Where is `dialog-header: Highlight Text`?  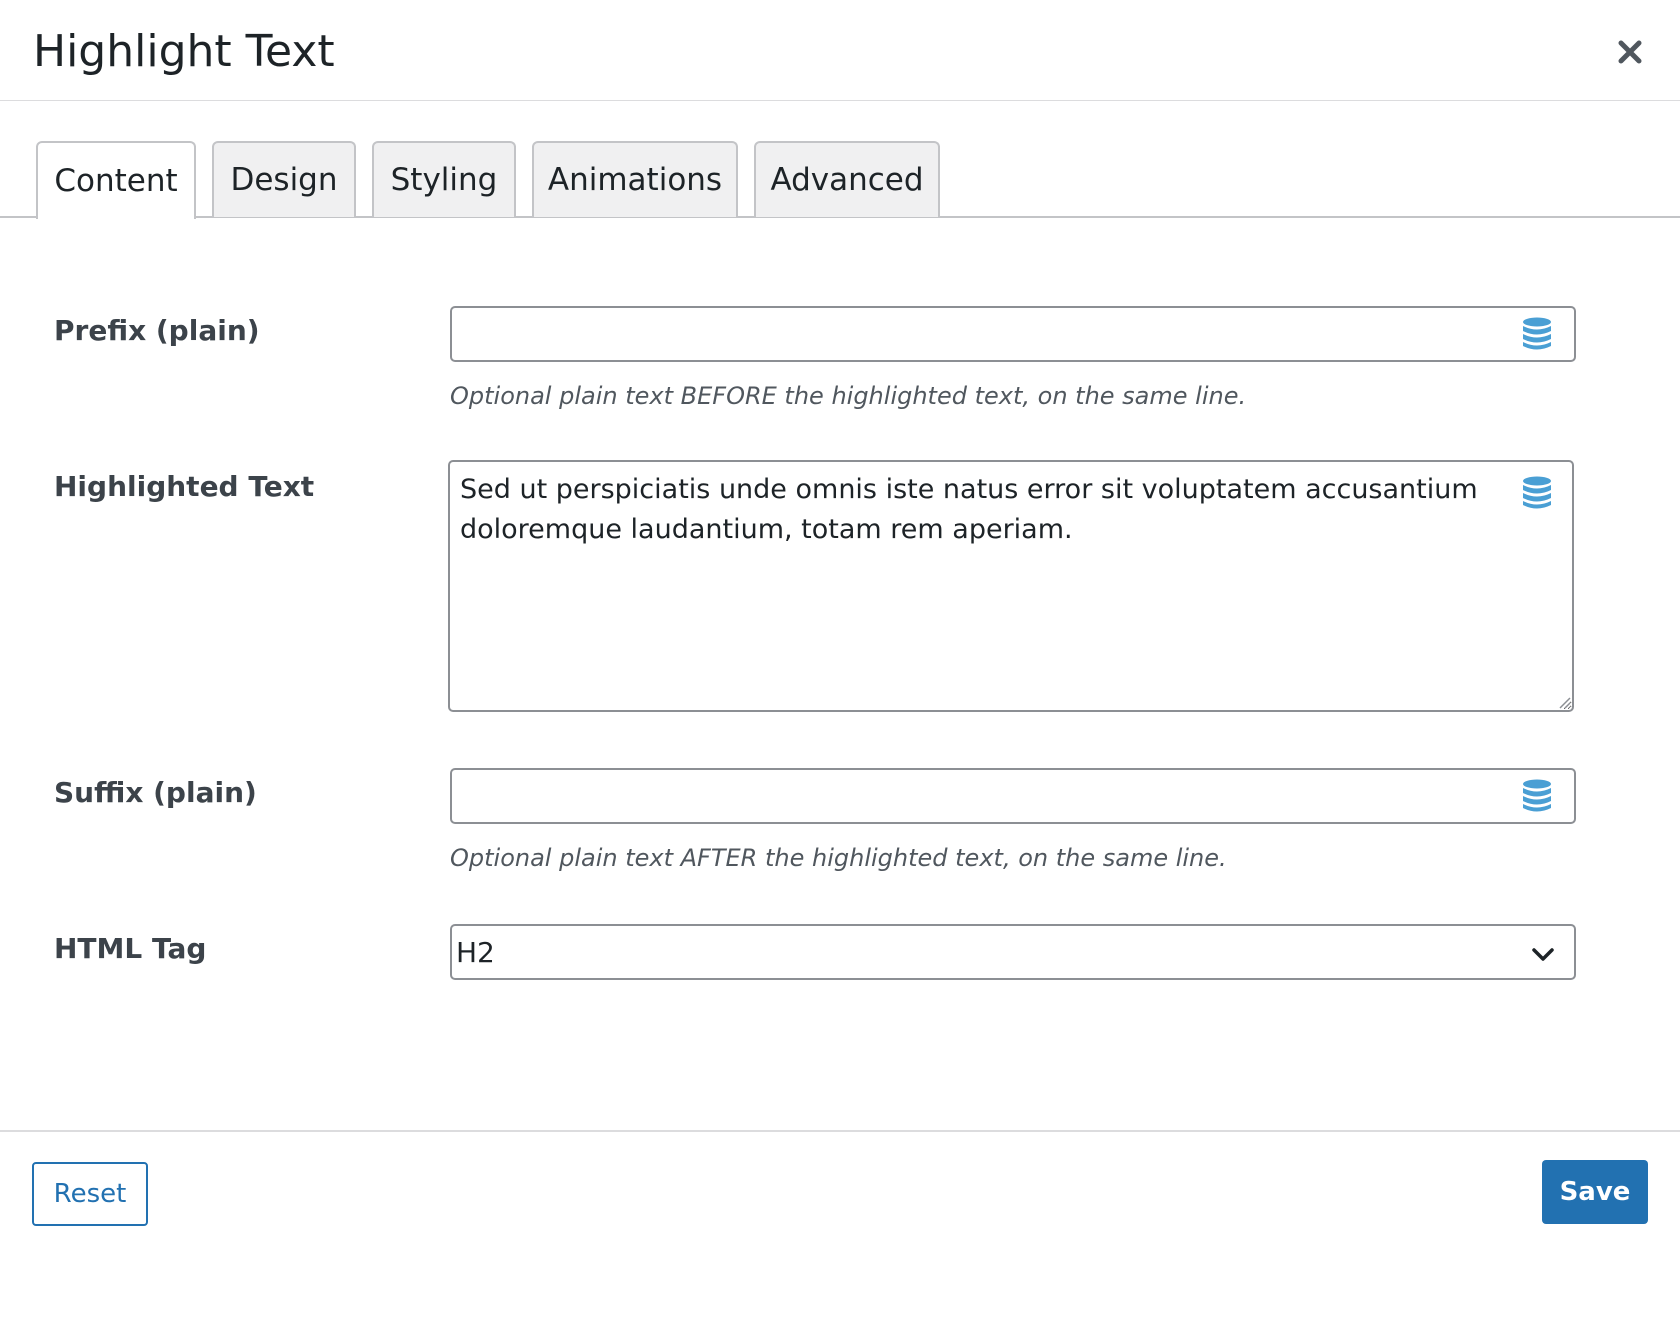
dialog-header: Highlight Text is located at coordinates (840, 50).